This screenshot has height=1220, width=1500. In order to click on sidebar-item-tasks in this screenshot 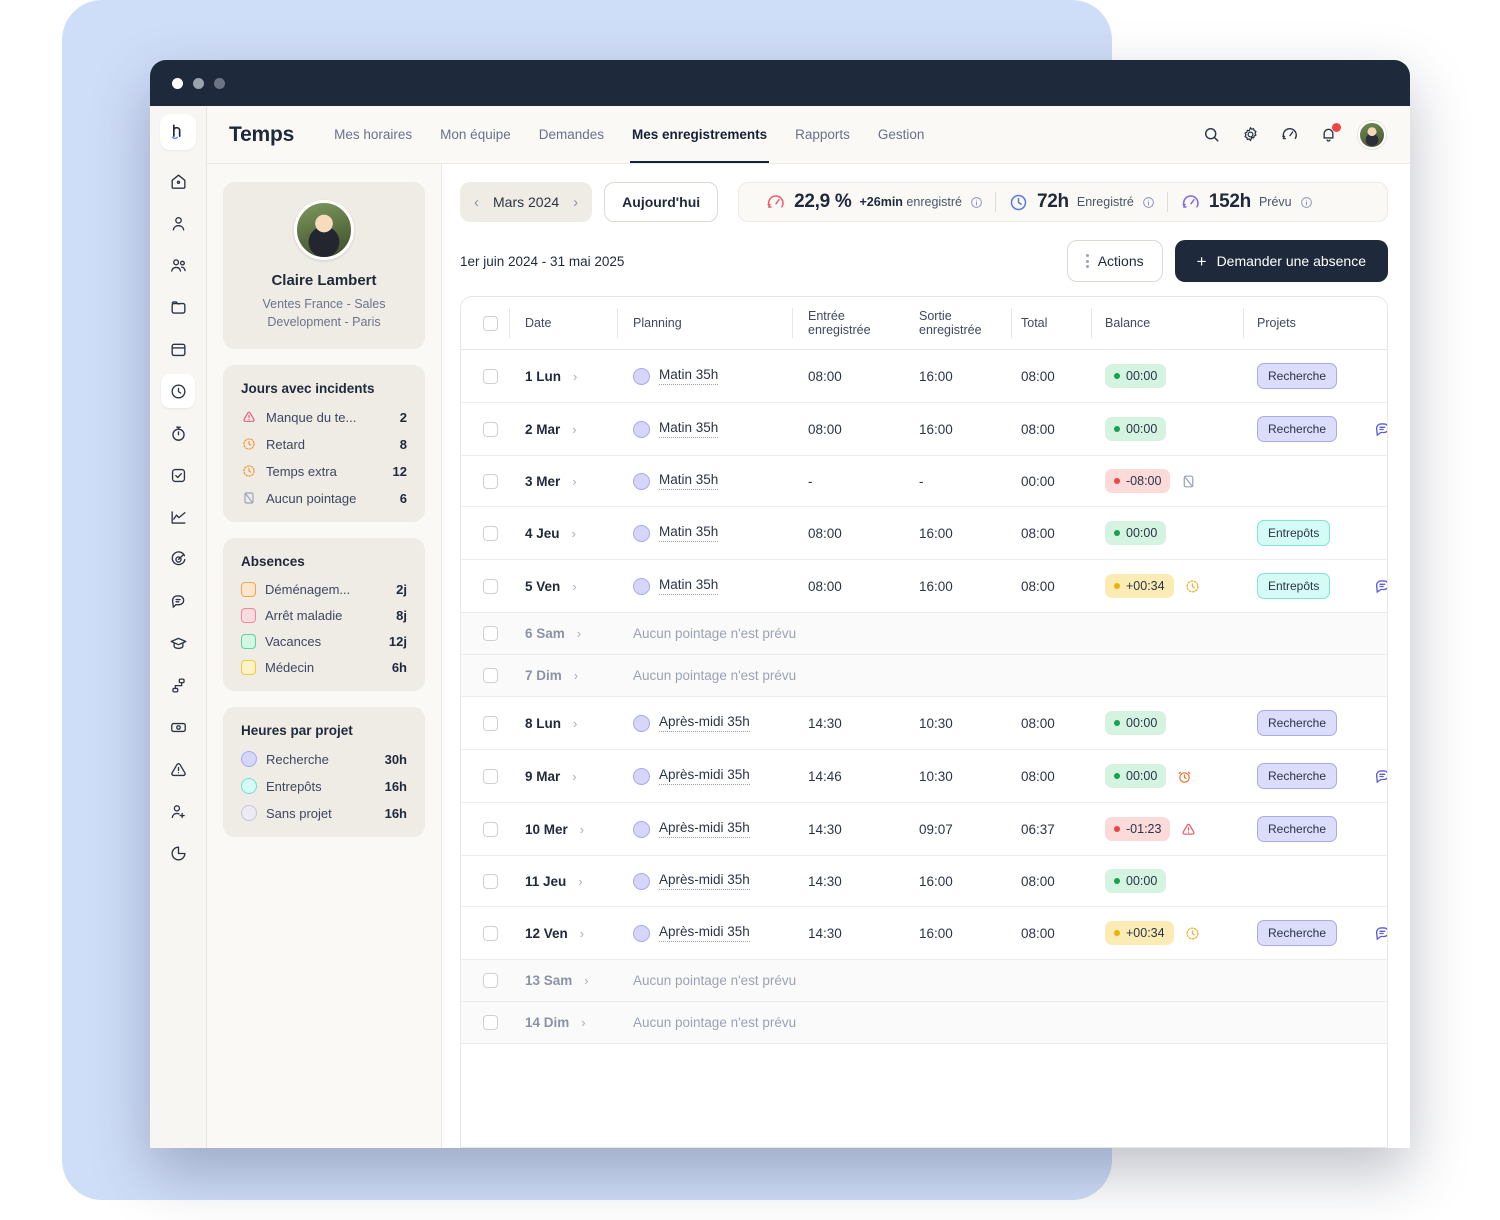, I will do `click(178, 475)`.